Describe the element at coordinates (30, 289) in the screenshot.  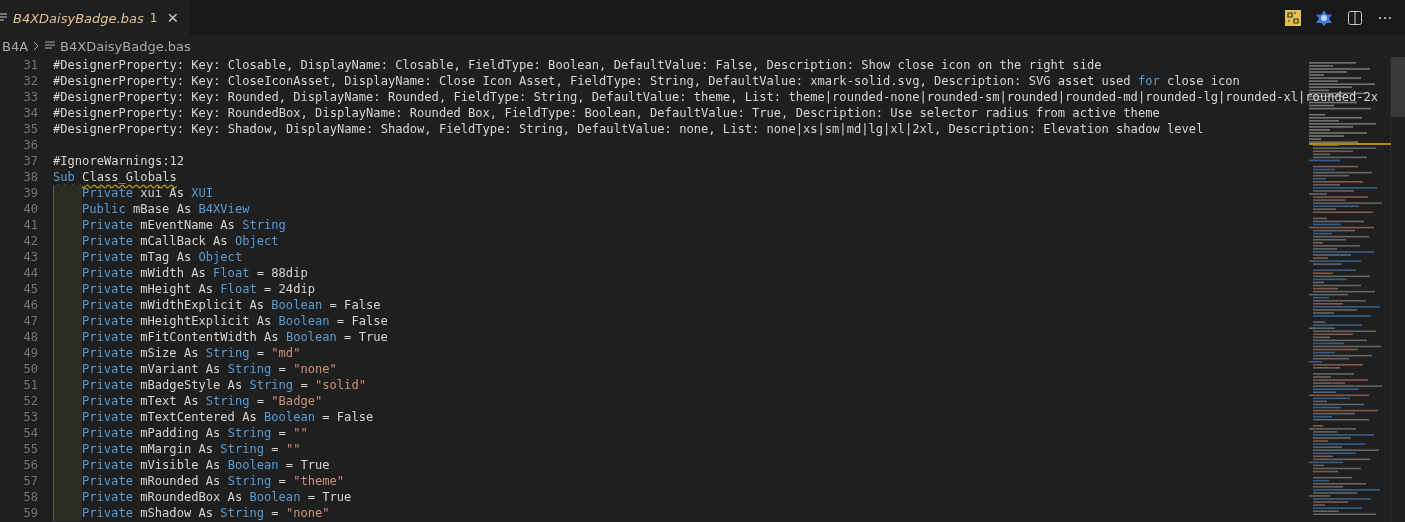
I see `line-number: 45` at that location.